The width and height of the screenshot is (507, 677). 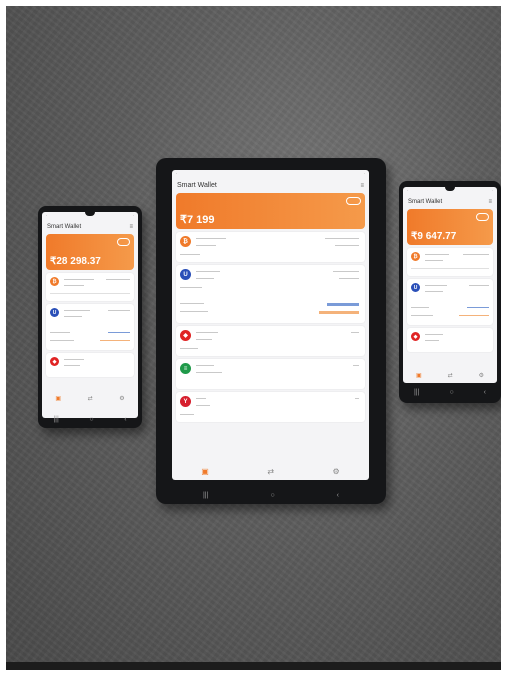 What do you see at coordinates (353, 201) in the screenshot?
I see `tablet-banner-button` at bounding box center [353, 201].